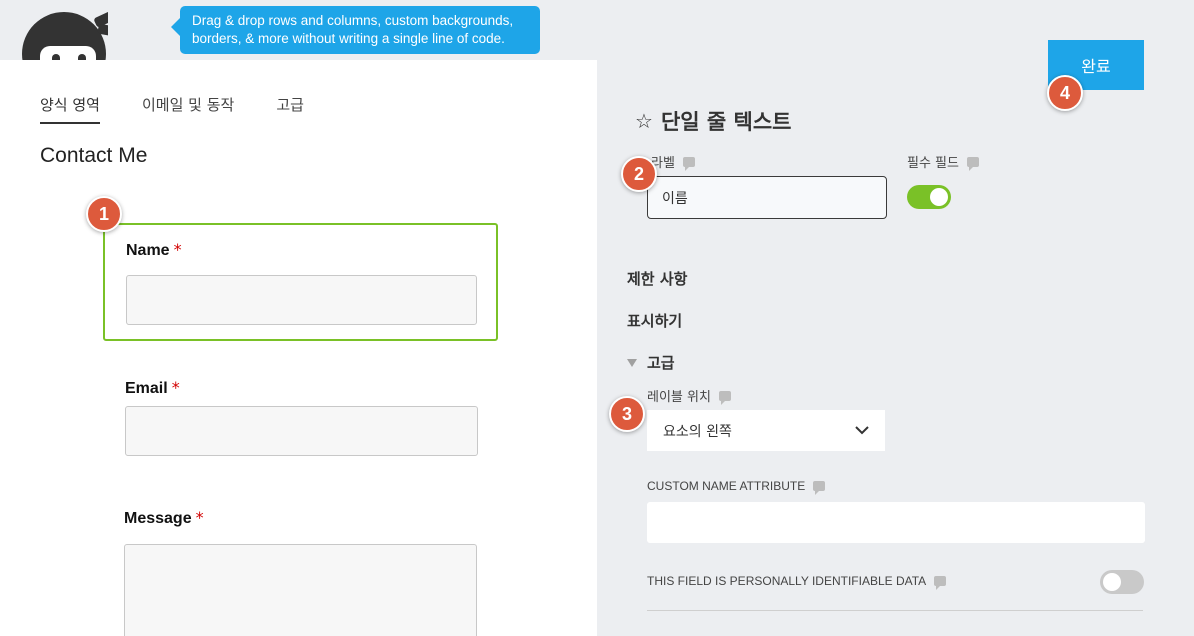 The height and width of the screenshot is (636, 1194). What do you see at coordinates (1122, 582) in the screenshot?
I see `pii-toggle` at bounding box center [1122, 582].